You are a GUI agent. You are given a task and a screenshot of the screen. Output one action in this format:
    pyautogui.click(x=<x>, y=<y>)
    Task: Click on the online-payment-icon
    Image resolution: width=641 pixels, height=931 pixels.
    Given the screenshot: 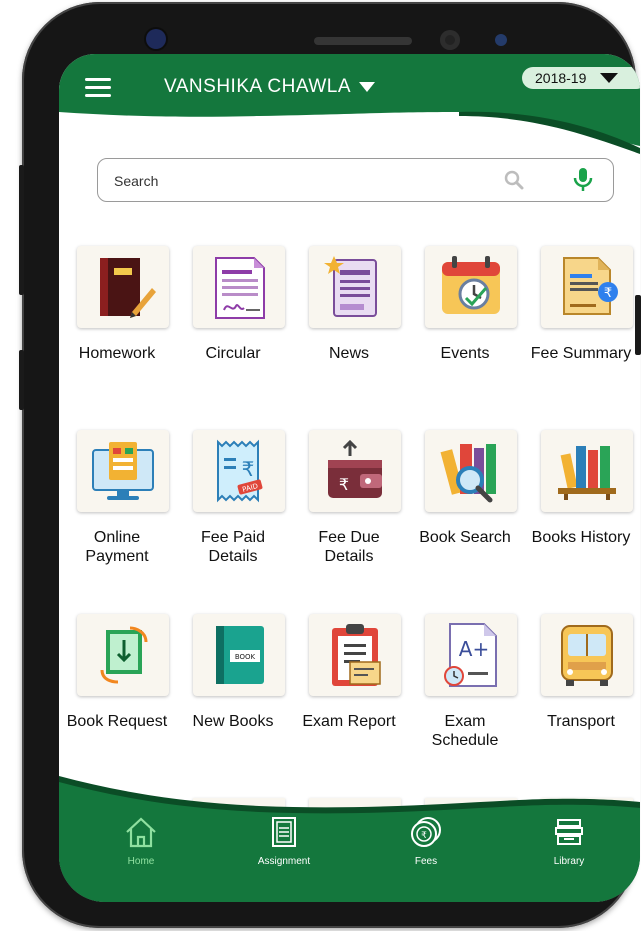 What is the action you would take?
    pyautogui.click(x=123, y=471)
    